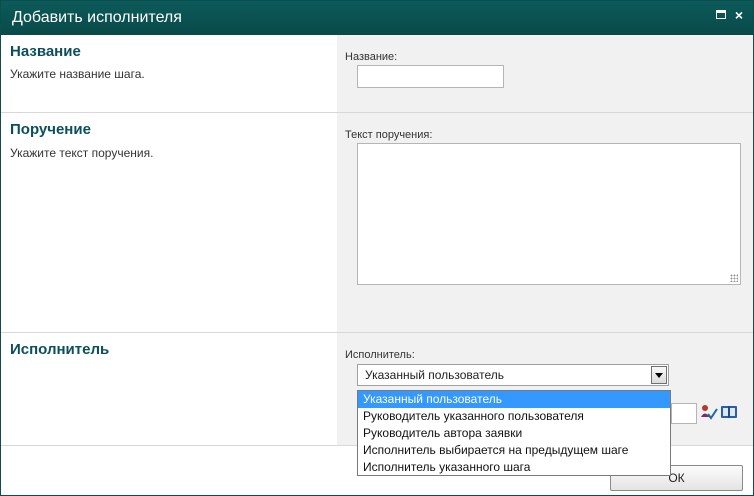 This screenshot has height=496, width=754. What do you see at coordinates (709, 412) in the screenshot?
I see `check-names-icon` at bounding box center [709, 412].